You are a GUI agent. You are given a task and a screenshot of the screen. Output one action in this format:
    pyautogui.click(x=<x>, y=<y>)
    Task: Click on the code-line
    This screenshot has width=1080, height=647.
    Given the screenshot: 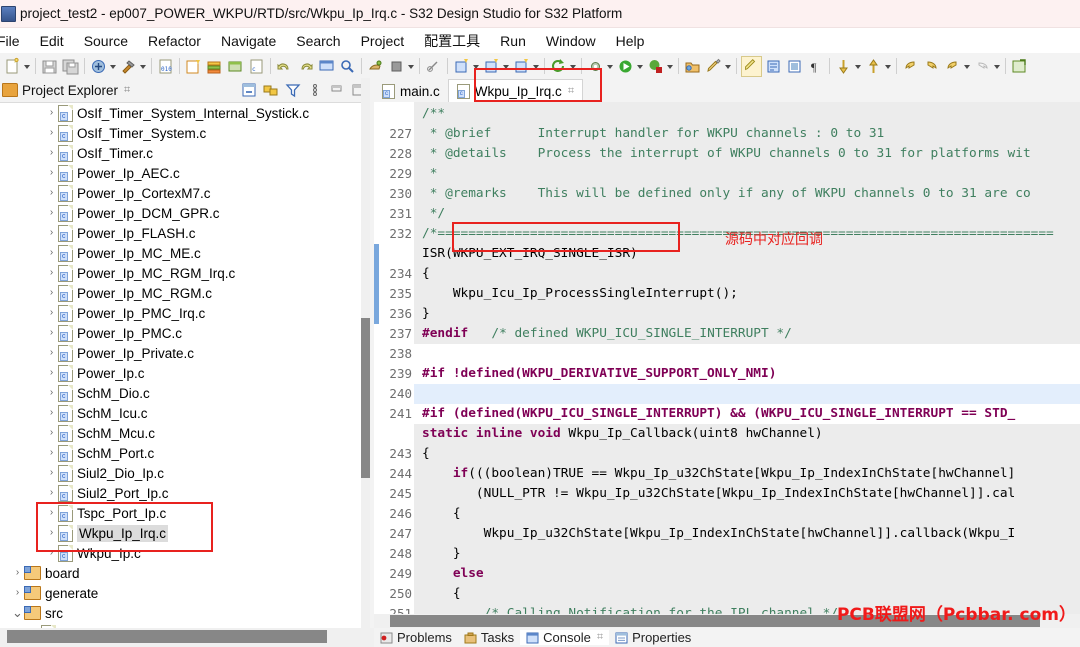 What is the action you would take?
    pyautogui.click(x=747, y=394)
    